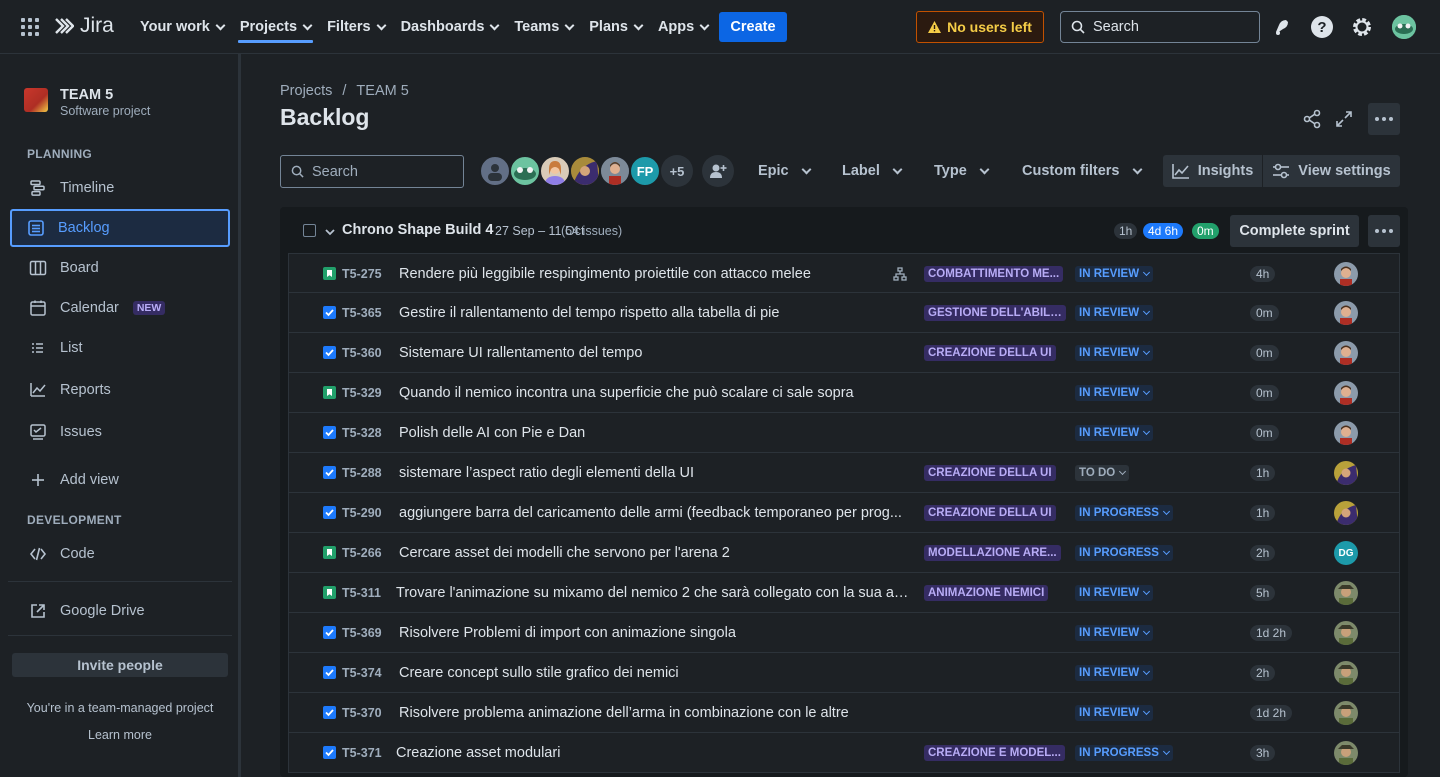 Image resolution: width=1440 pixels, height=777 pixels. I want to click on issue-key: T5-311, so click(361, 593).